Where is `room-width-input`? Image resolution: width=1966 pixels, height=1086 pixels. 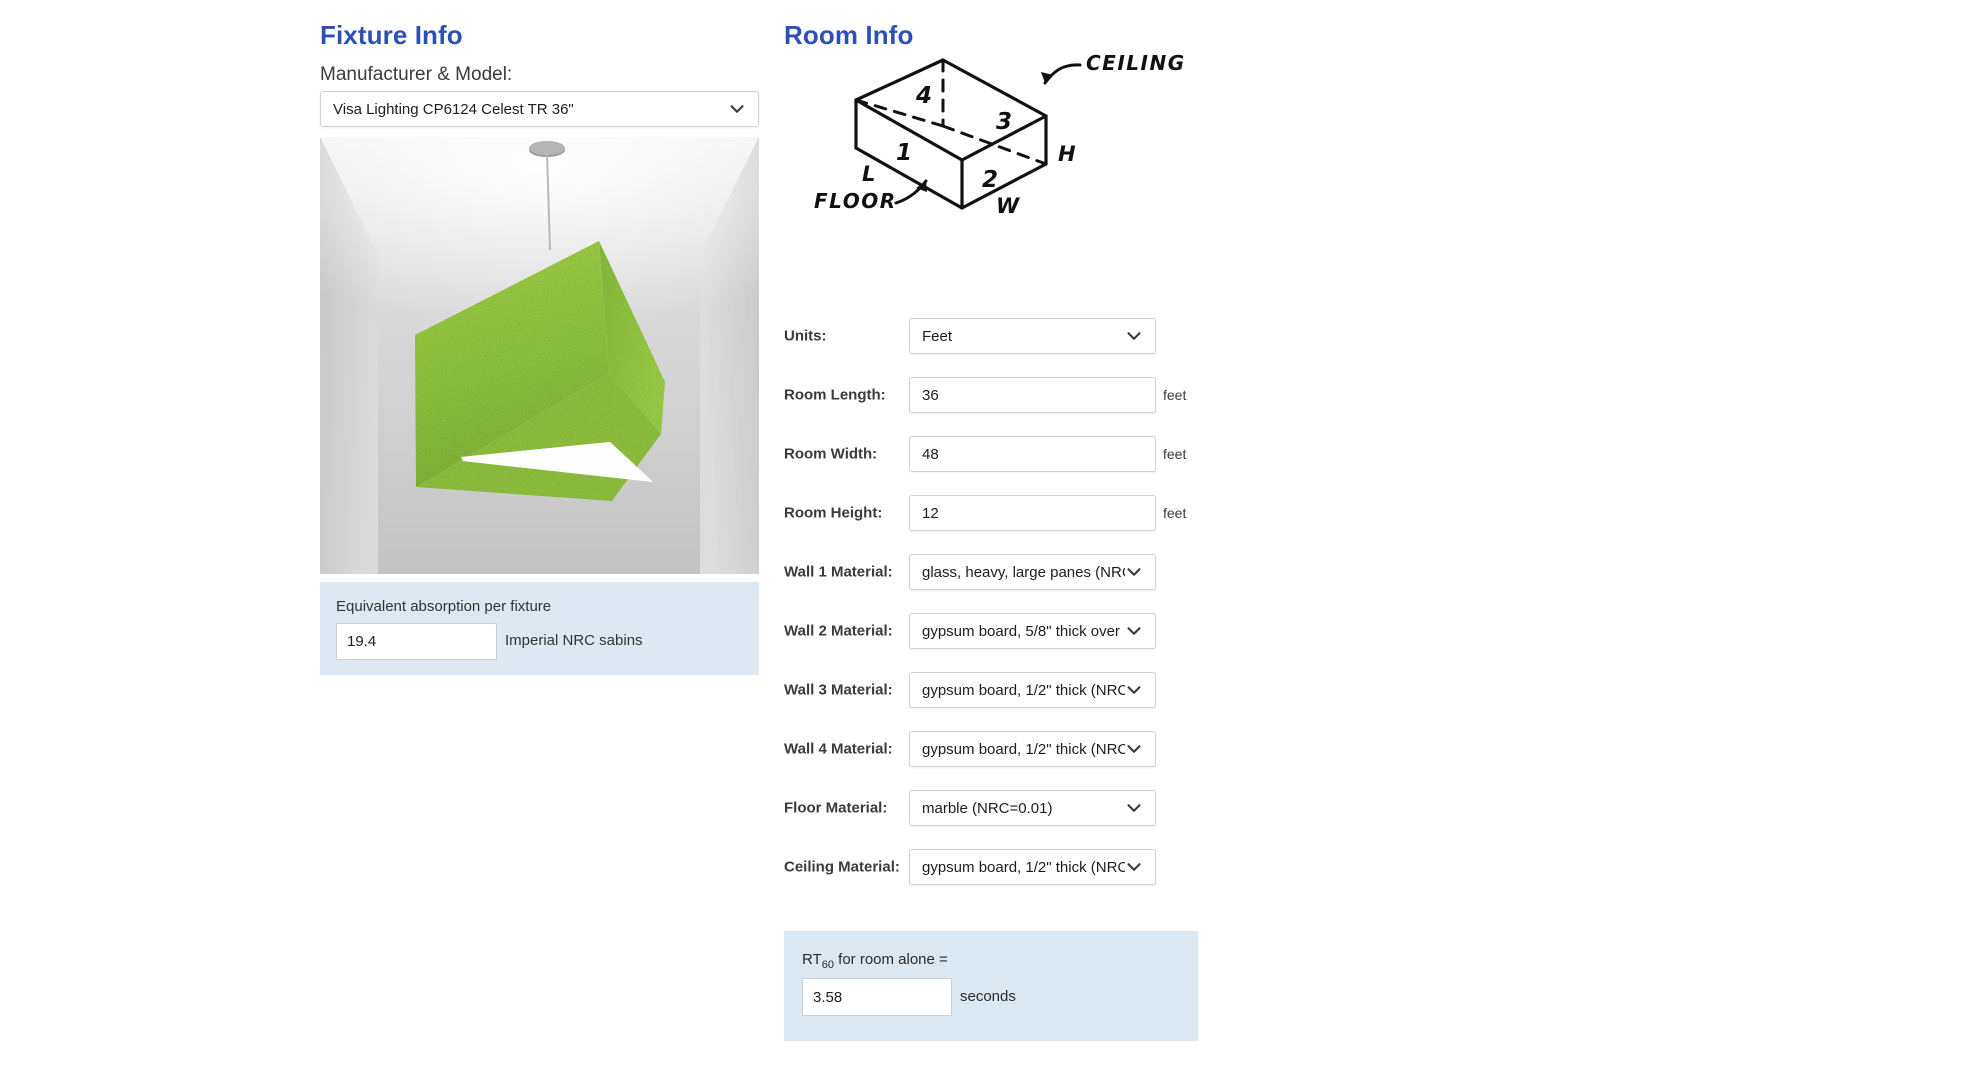
room-width-input is located at coordinates (1032, 454).